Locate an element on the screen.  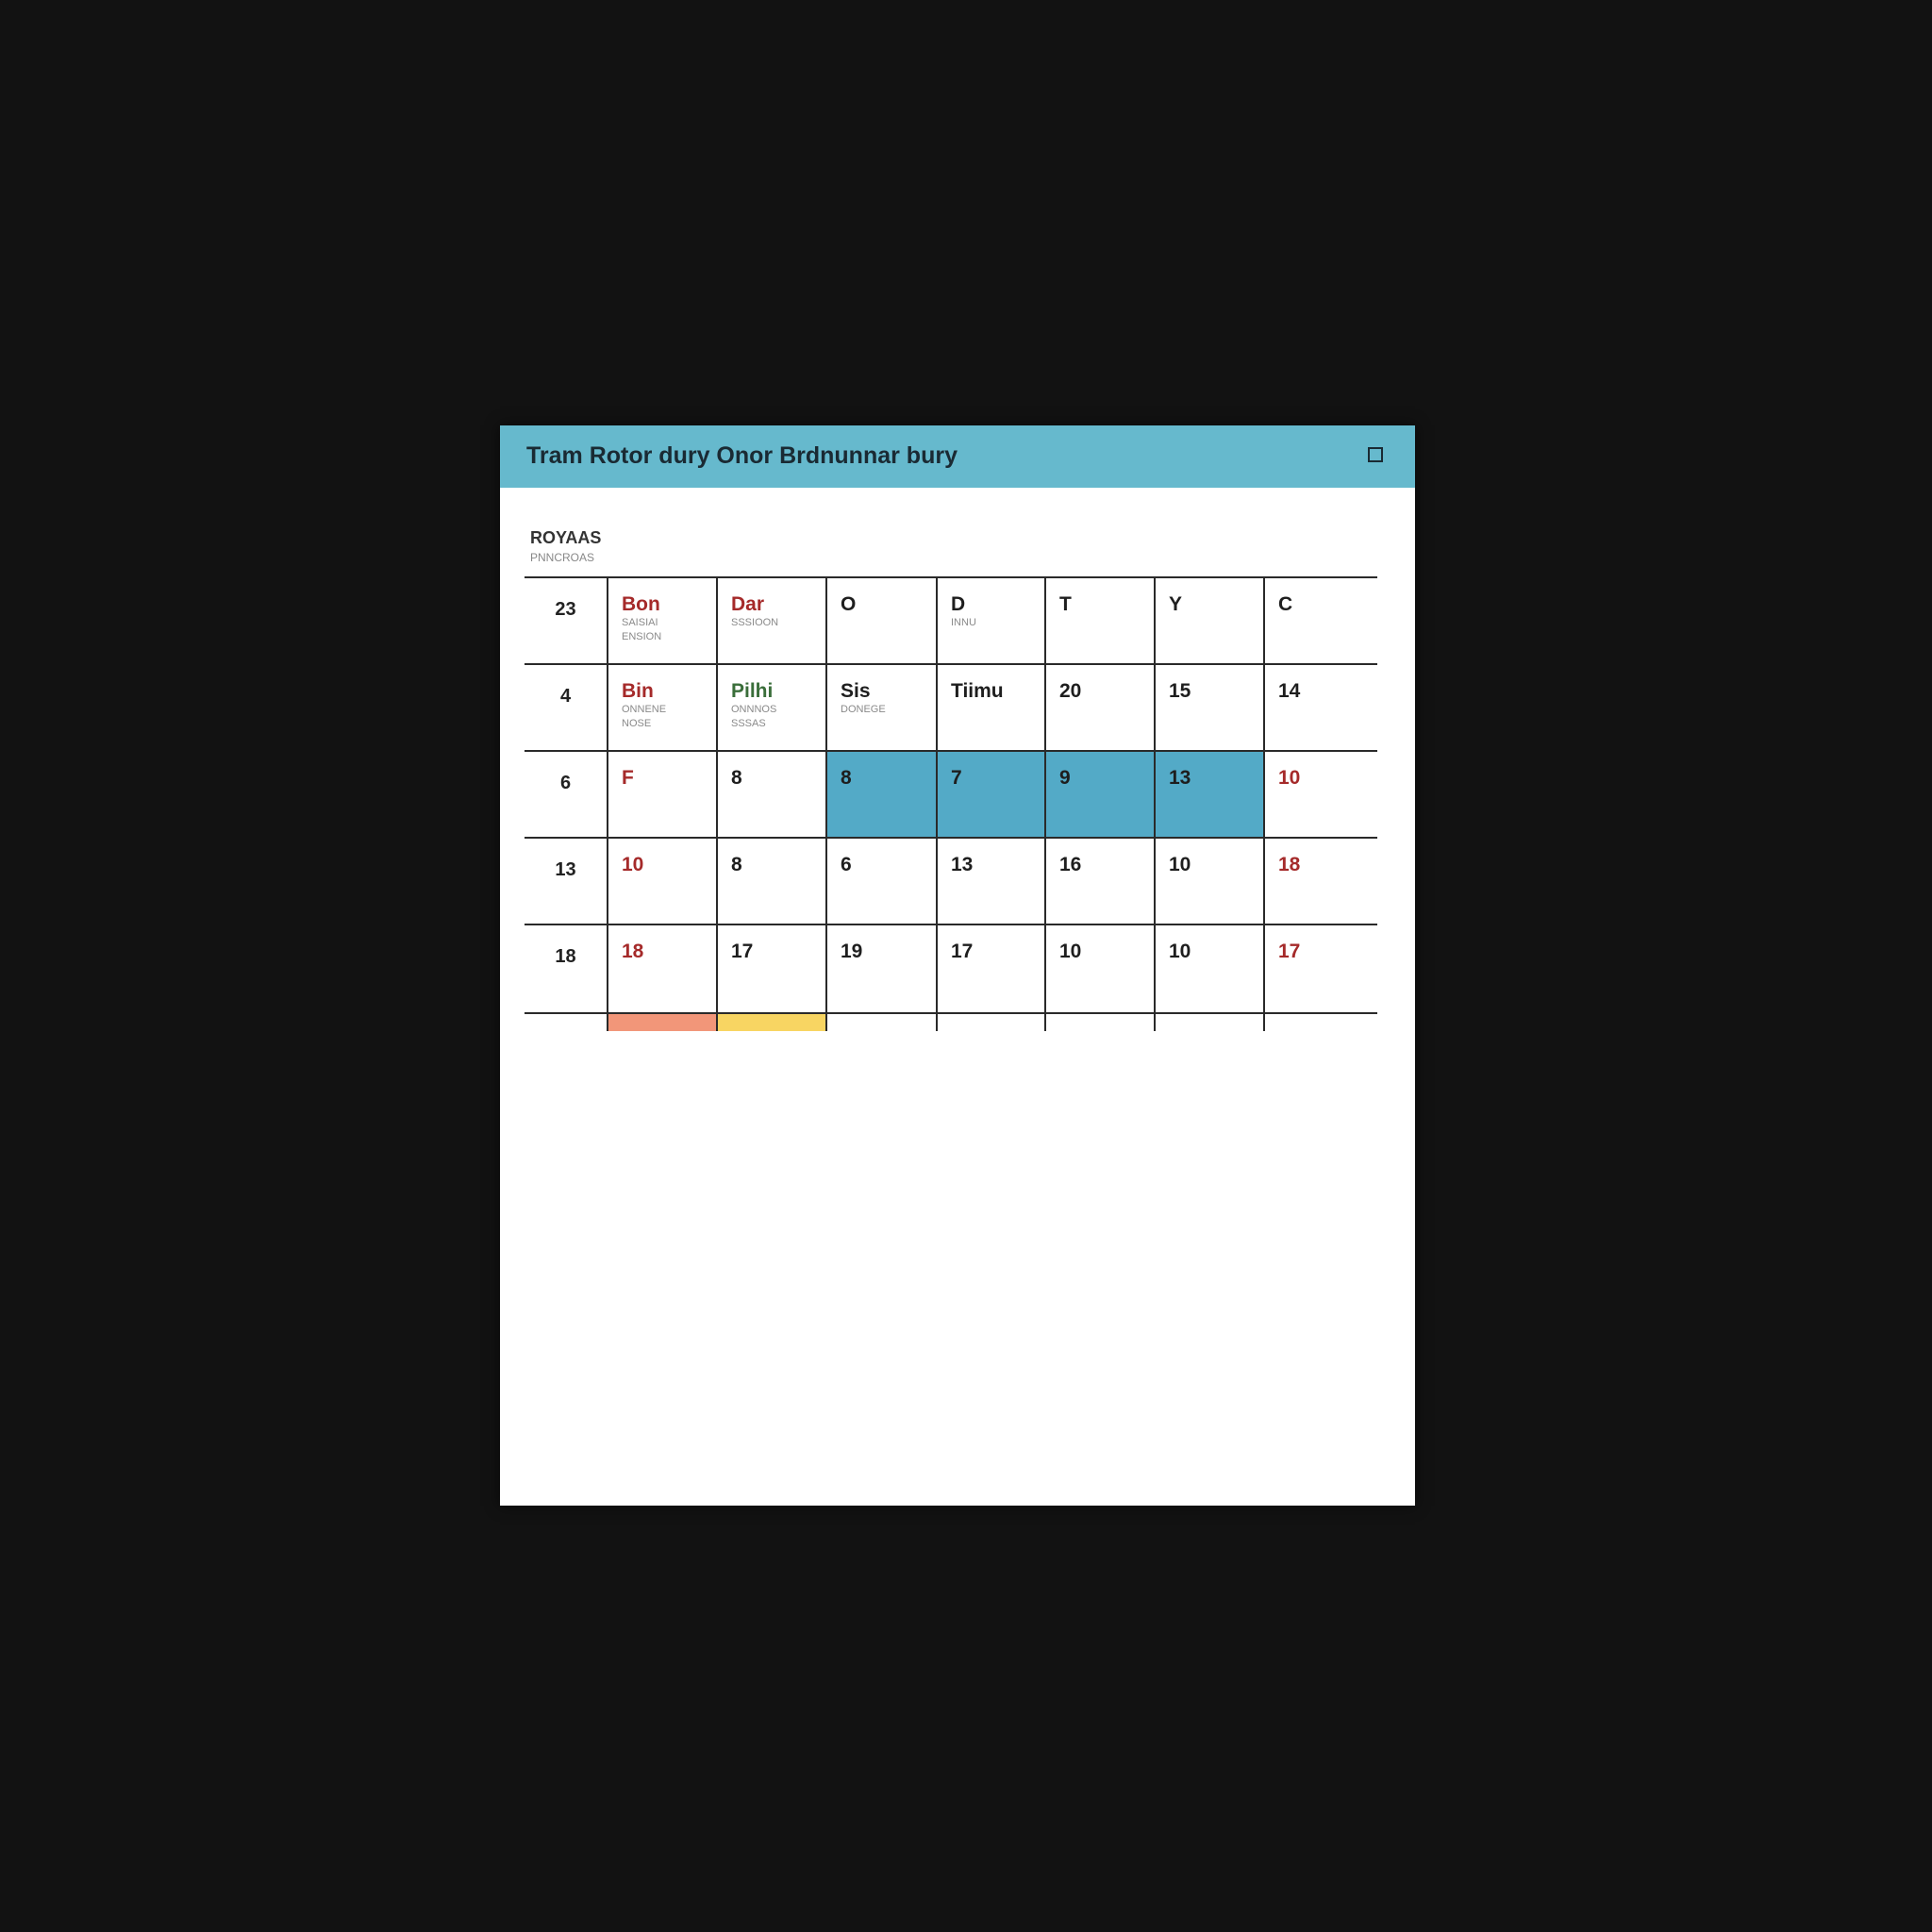
day-cell: 14 is located at coordinates (1320, 708).